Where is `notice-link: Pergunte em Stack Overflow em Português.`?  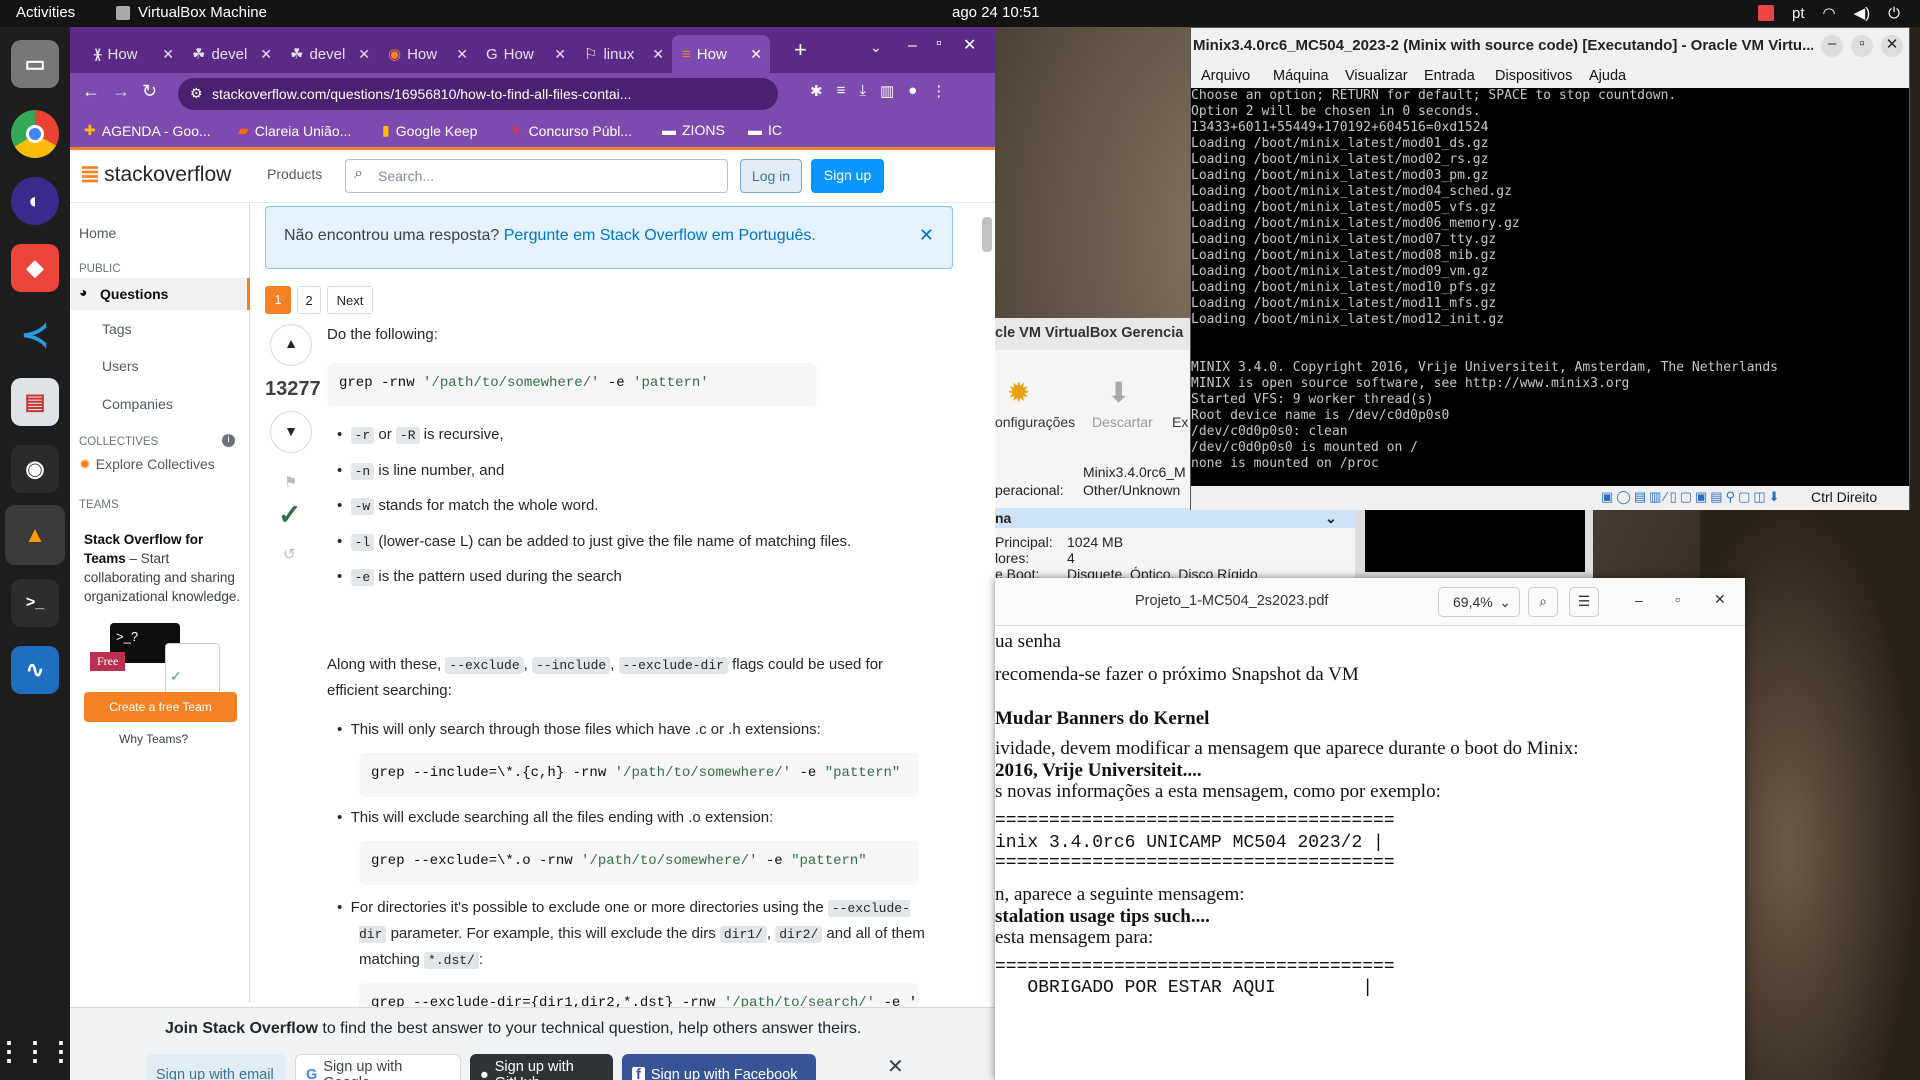
notice-link: Pergunte em Stack Overflow em Português. is located at coordinates (660, 235).